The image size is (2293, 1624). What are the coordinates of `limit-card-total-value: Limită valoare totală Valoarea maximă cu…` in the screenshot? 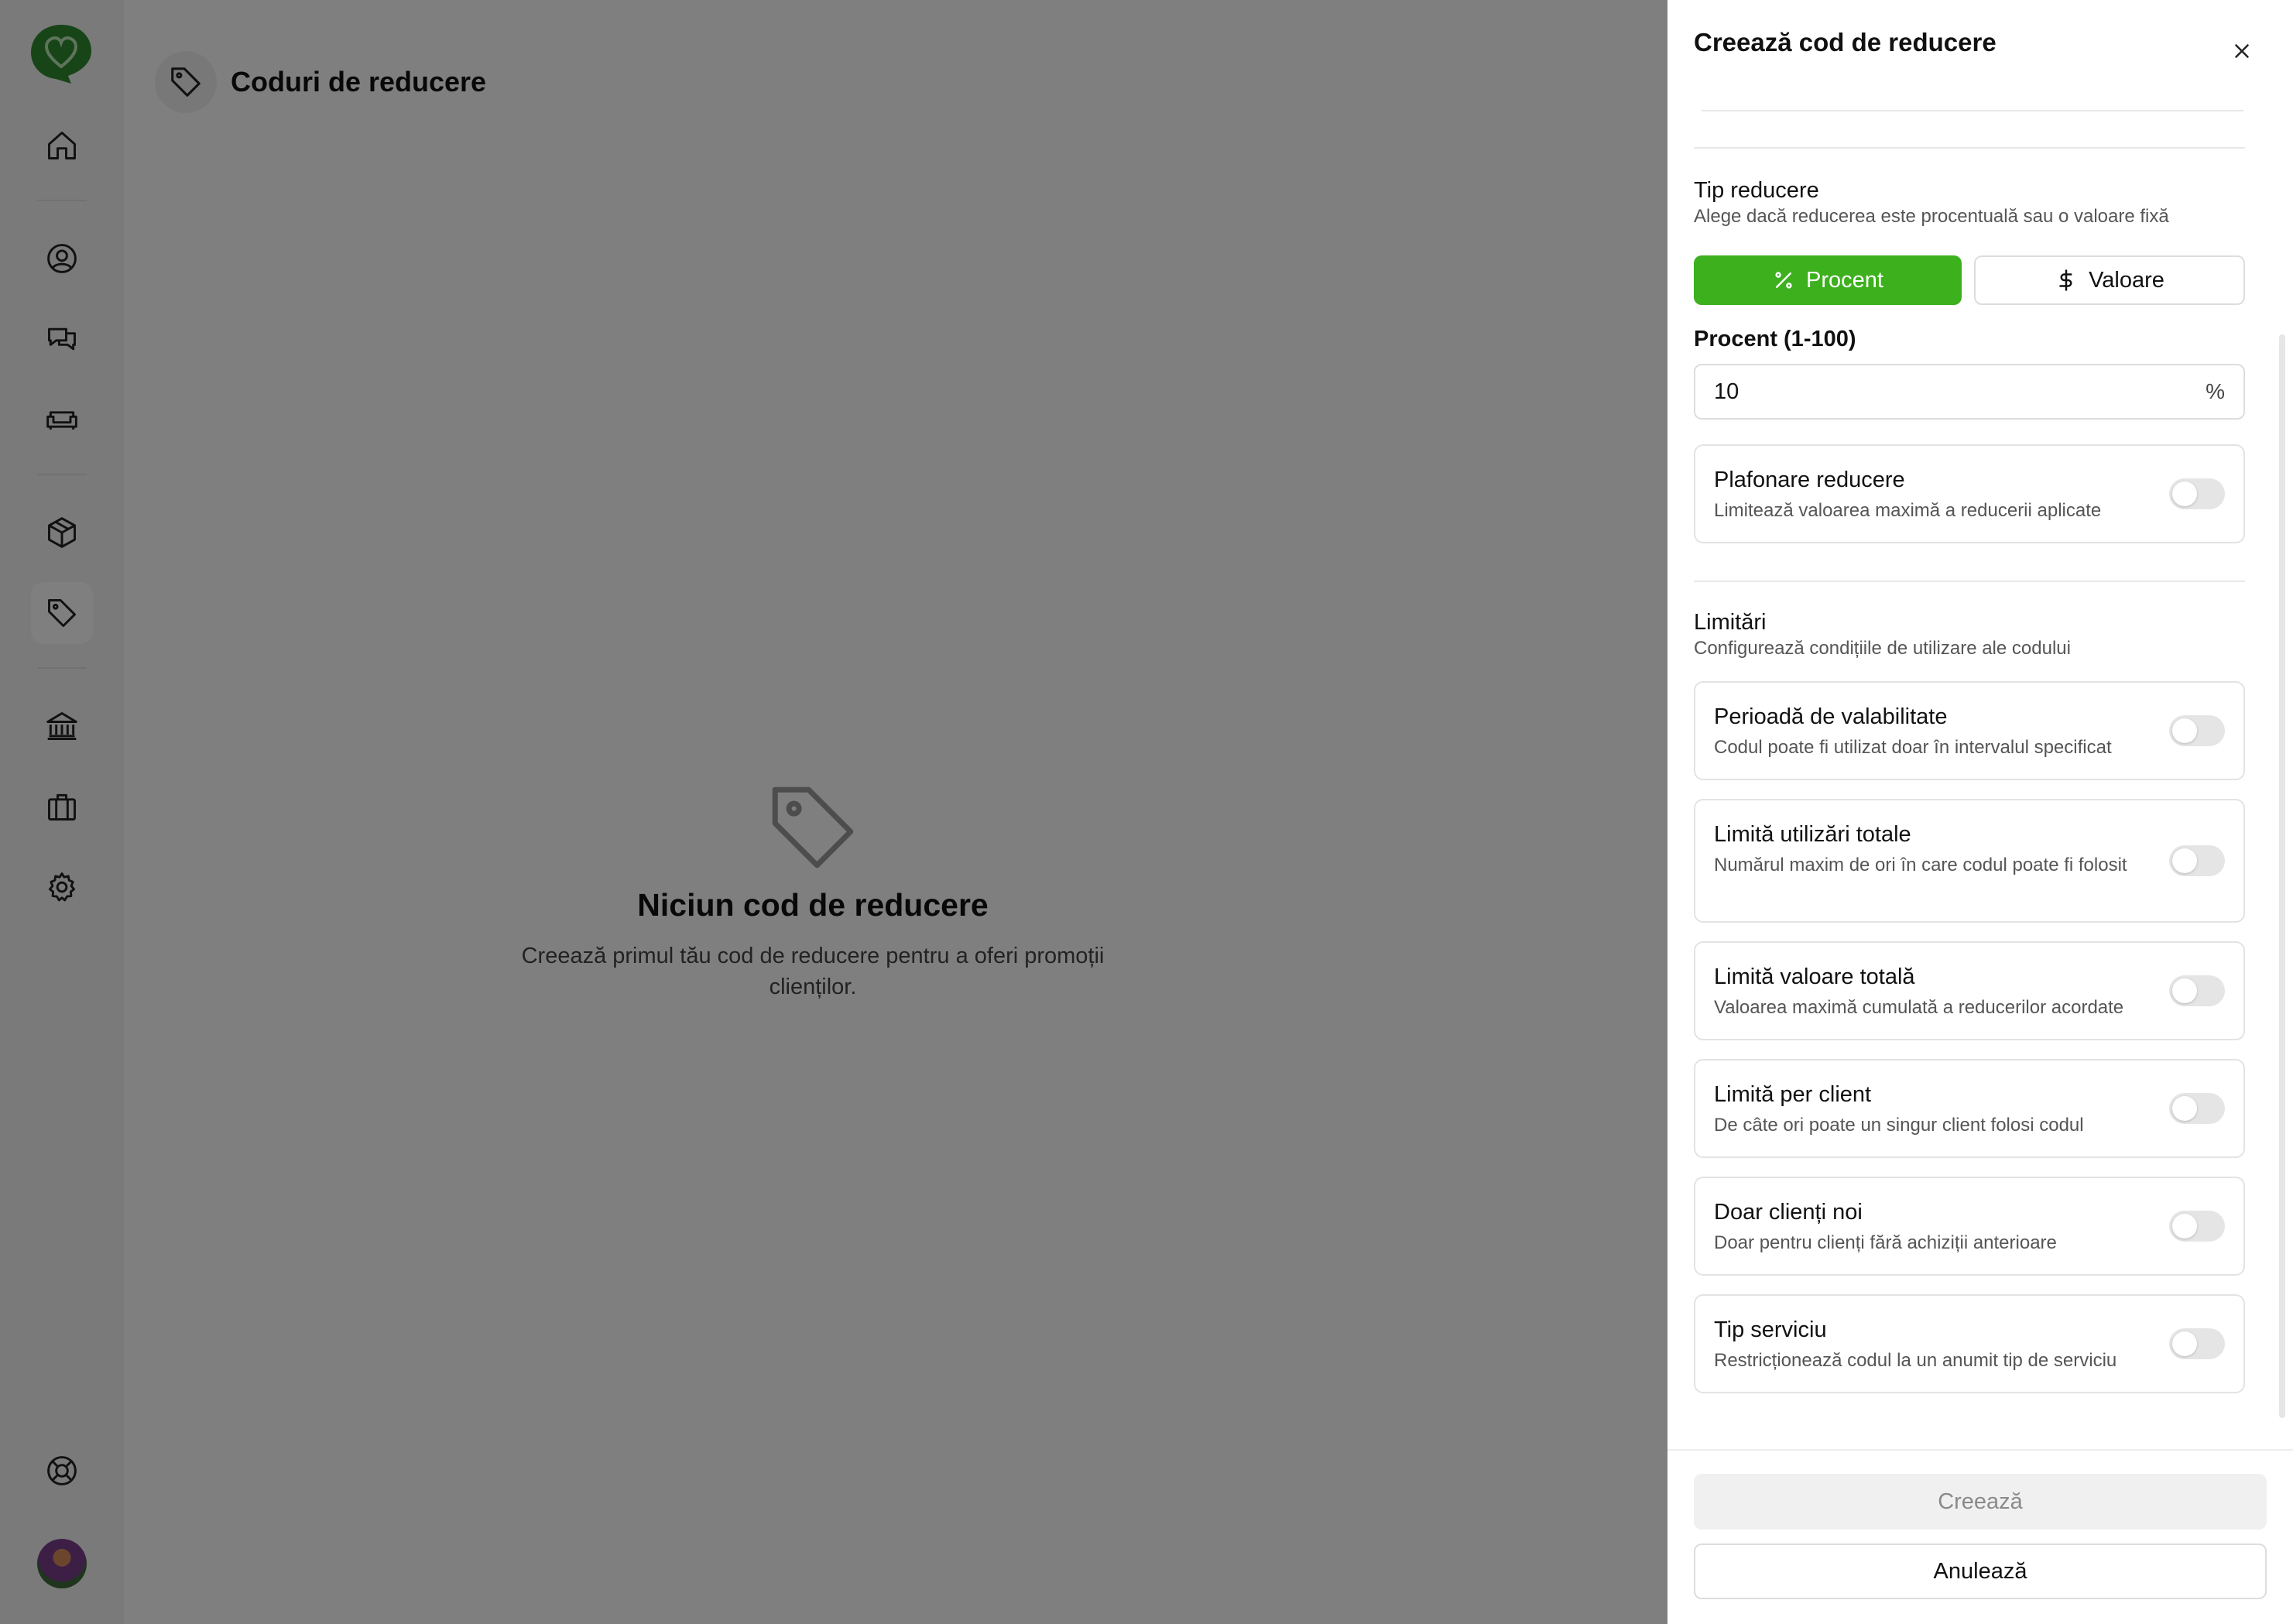 It's located at (1970, 990).